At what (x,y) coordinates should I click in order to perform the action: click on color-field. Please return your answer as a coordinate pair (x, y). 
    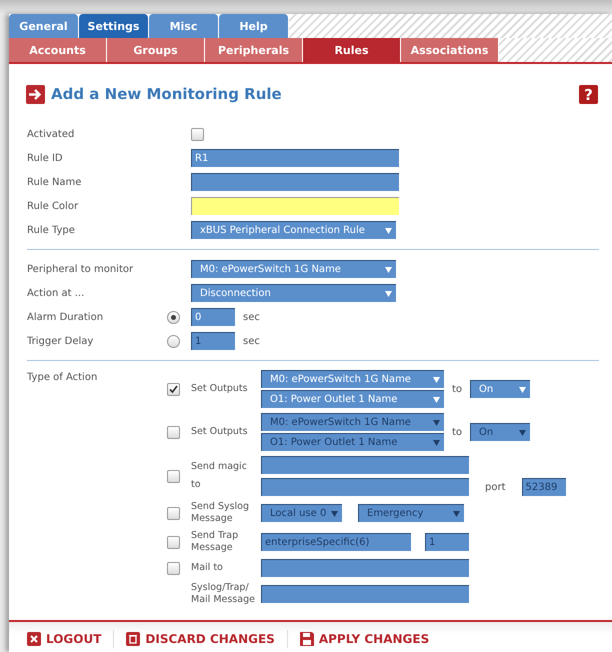
    Looking at the image, I should click on (295, 206).